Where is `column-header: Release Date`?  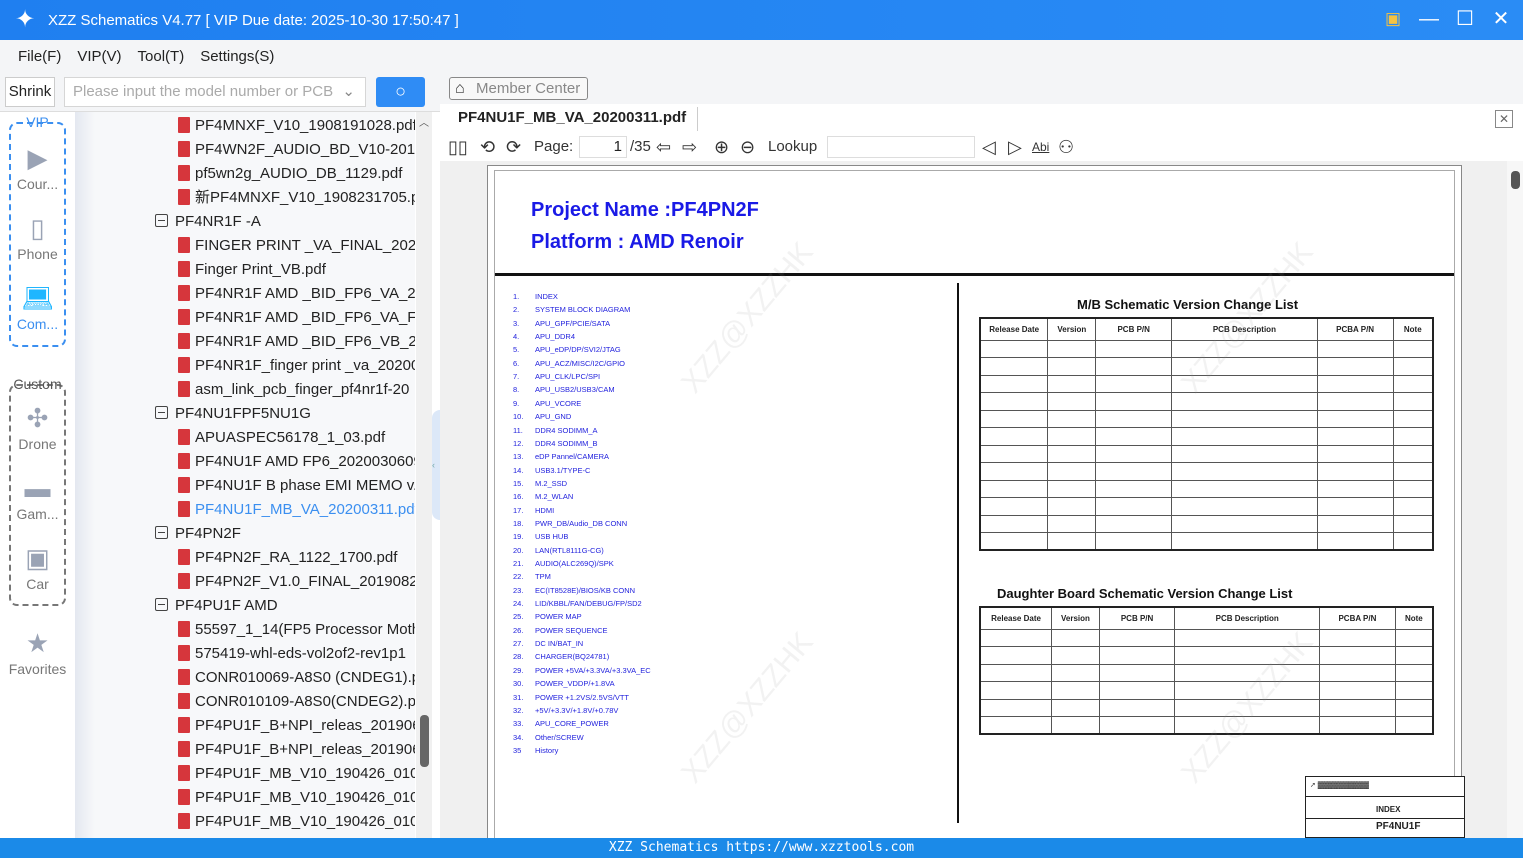 column-header: Release Date is located at coordinates (1014, 329).